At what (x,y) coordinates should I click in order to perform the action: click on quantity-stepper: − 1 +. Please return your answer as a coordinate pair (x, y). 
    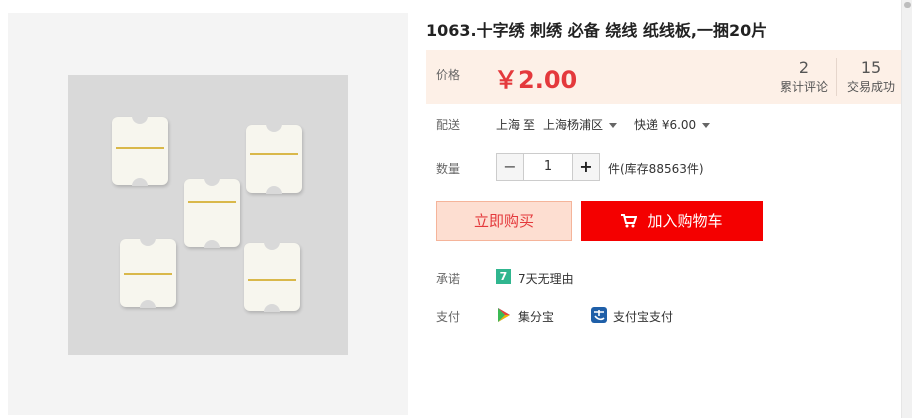
    Looking at the image, I should click on (548, 167).